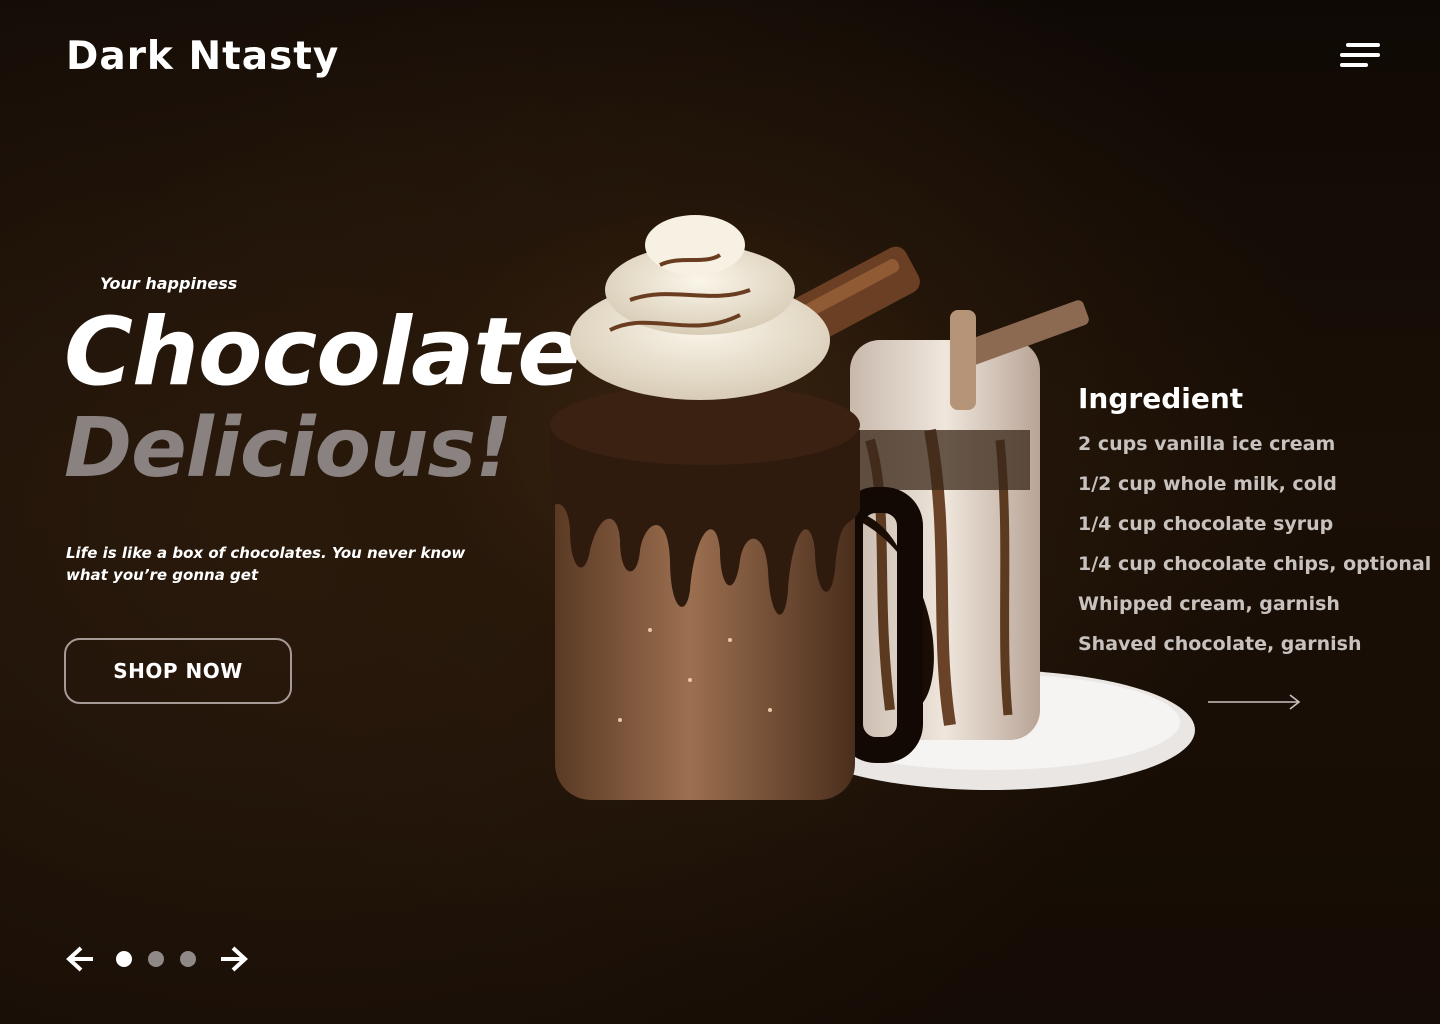 The height and width of the screenshot is (1024, 1440). Describe the element at coordinates (322, 352) in the screenshot. I see `hero-headline-primary: Chocolate` at that location.